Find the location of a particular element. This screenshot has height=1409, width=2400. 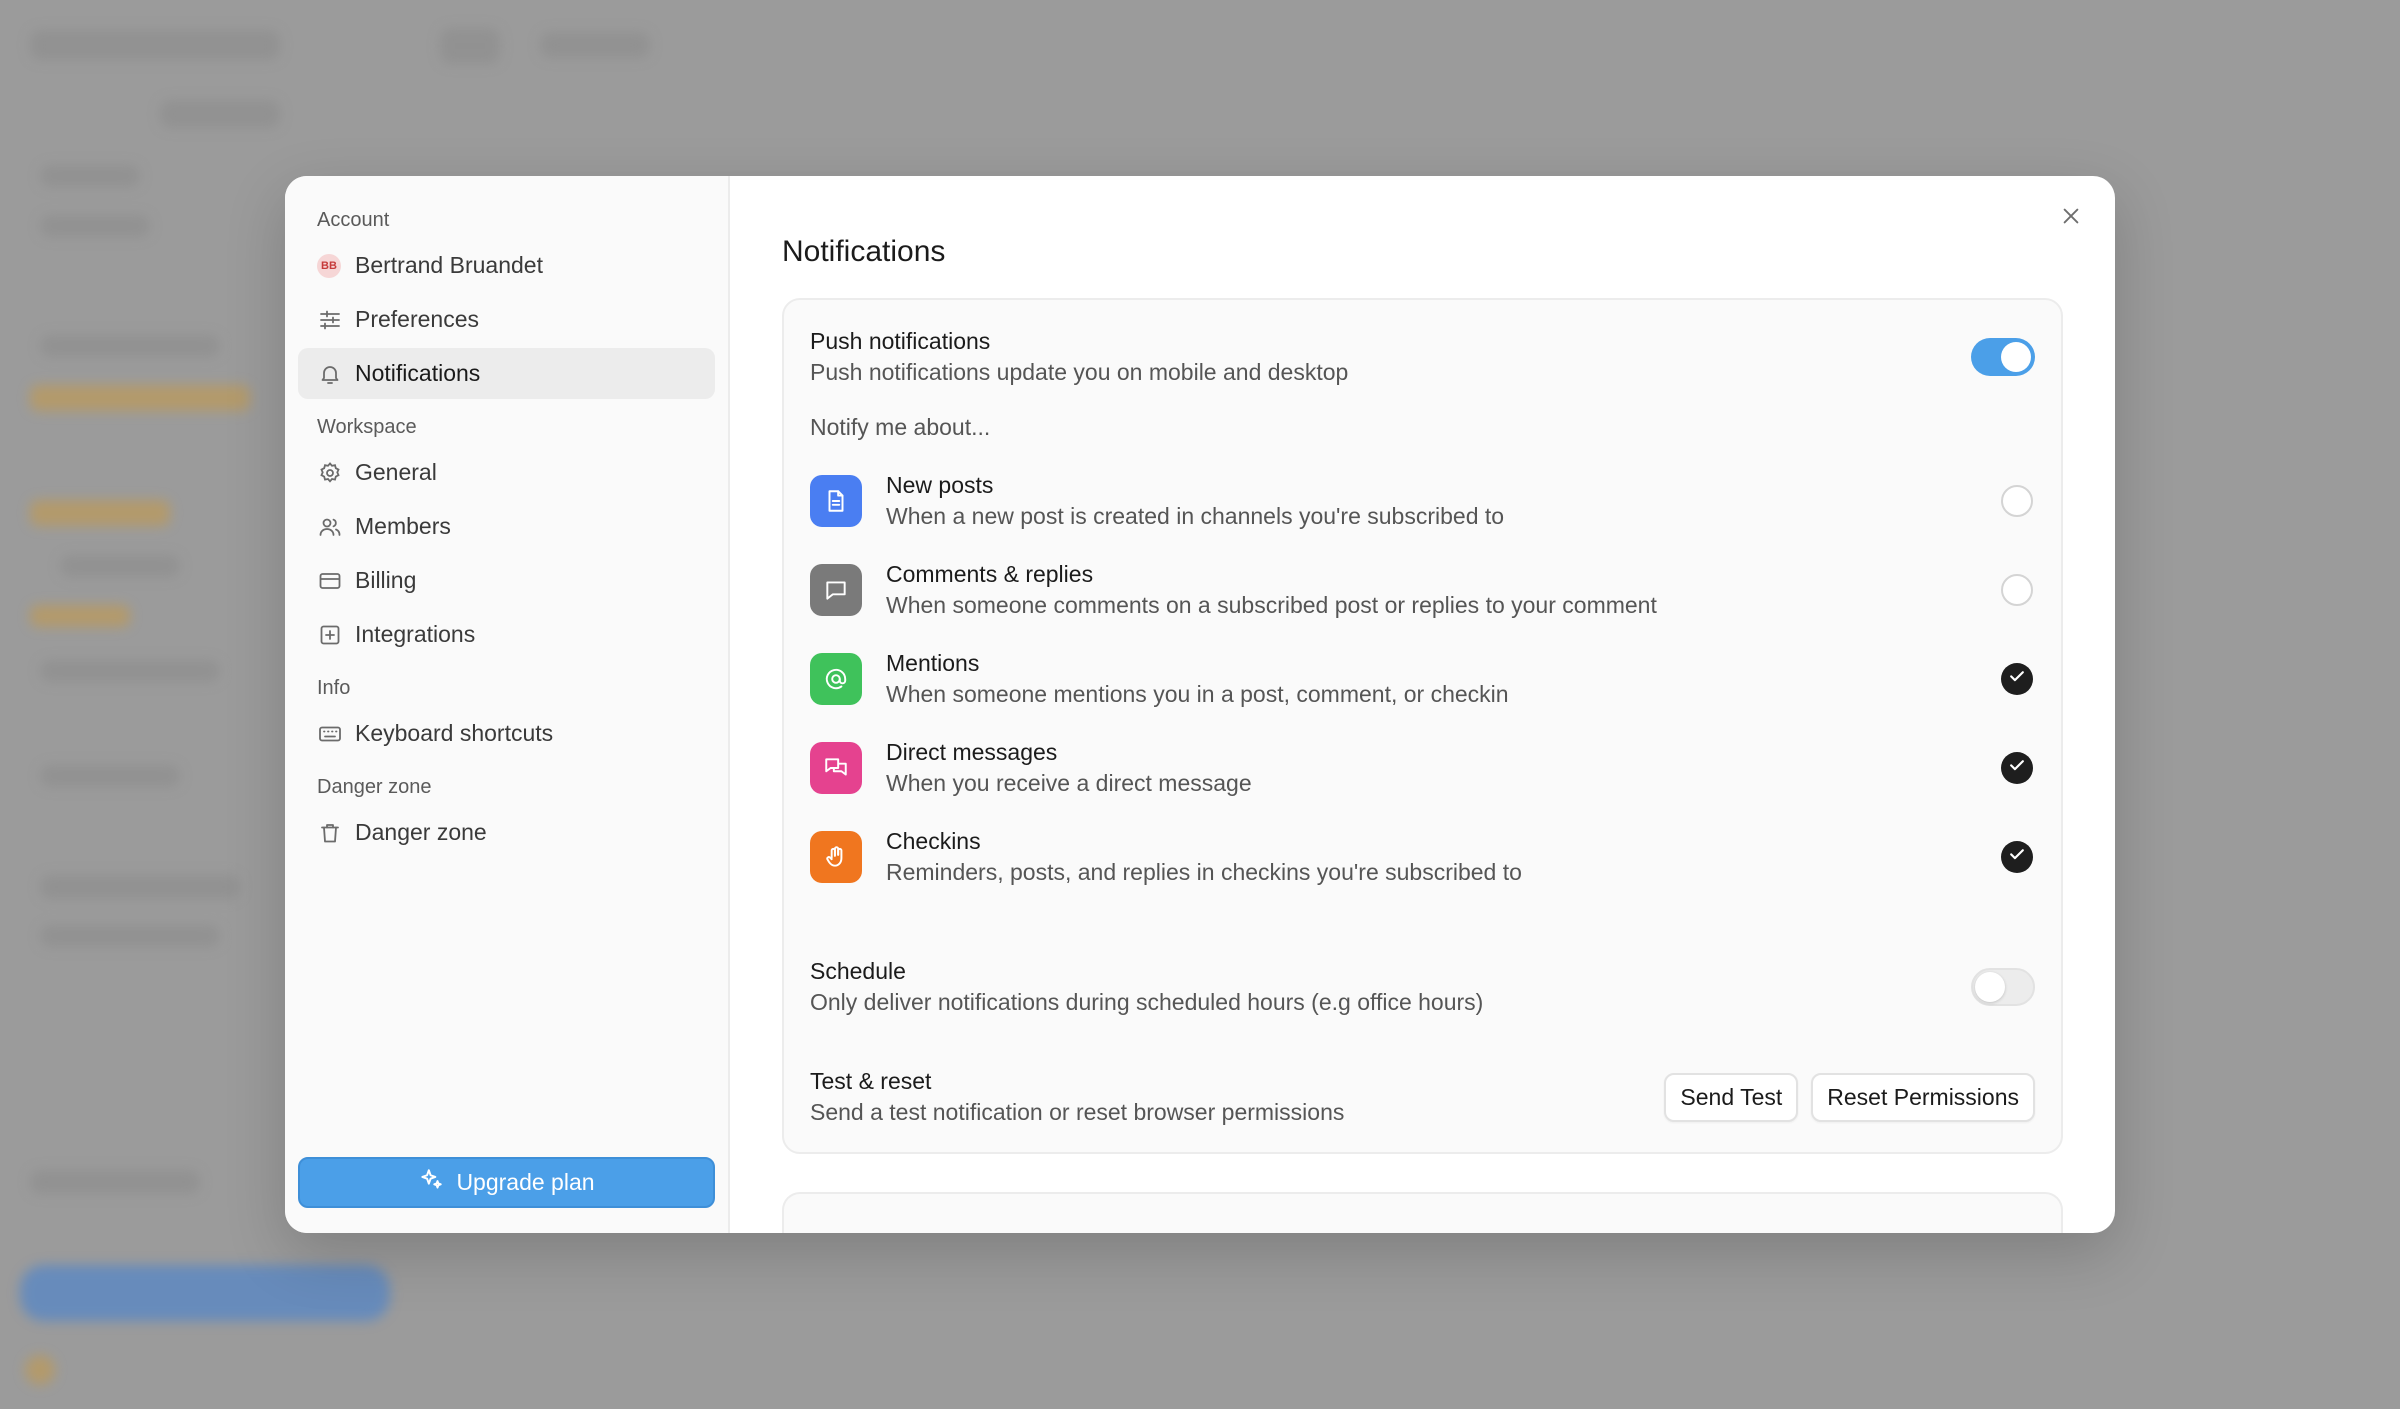

section-label-info: Info is located at coordinates (334, 688).